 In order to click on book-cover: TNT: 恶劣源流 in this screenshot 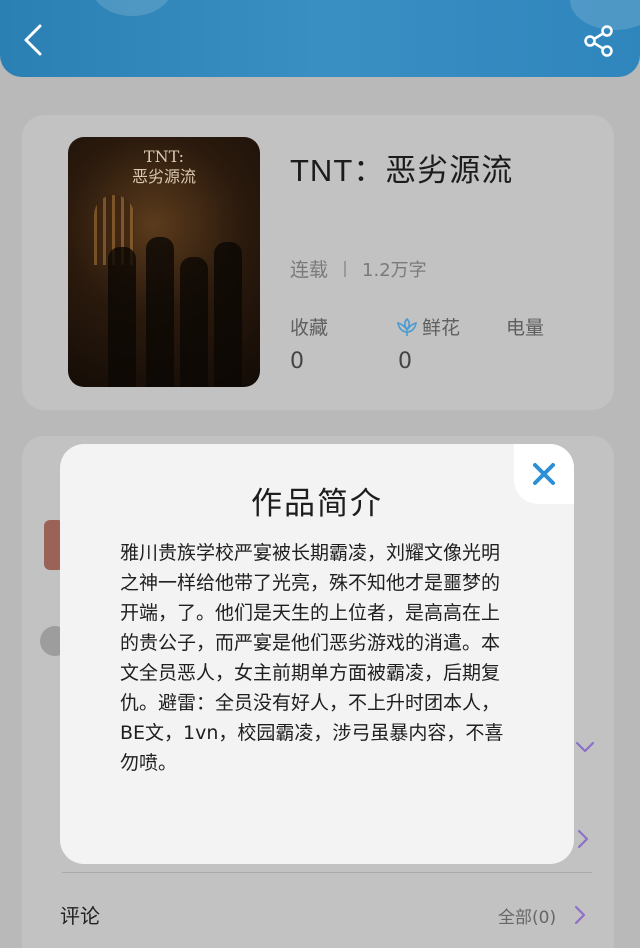, I will do `click(164, 262)`.